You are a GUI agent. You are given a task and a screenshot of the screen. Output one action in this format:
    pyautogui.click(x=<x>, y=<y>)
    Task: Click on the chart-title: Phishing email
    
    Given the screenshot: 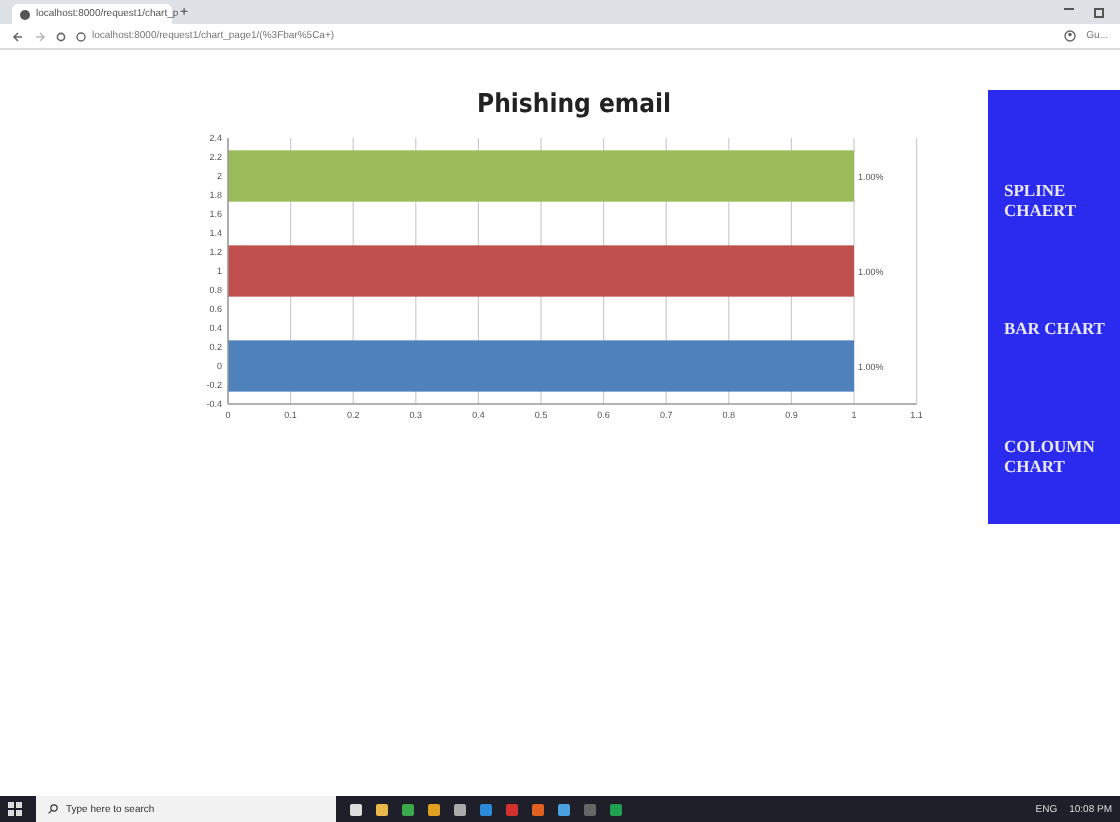 What is the action you would take?
    pyautogui.click(x=574, y=105)
    